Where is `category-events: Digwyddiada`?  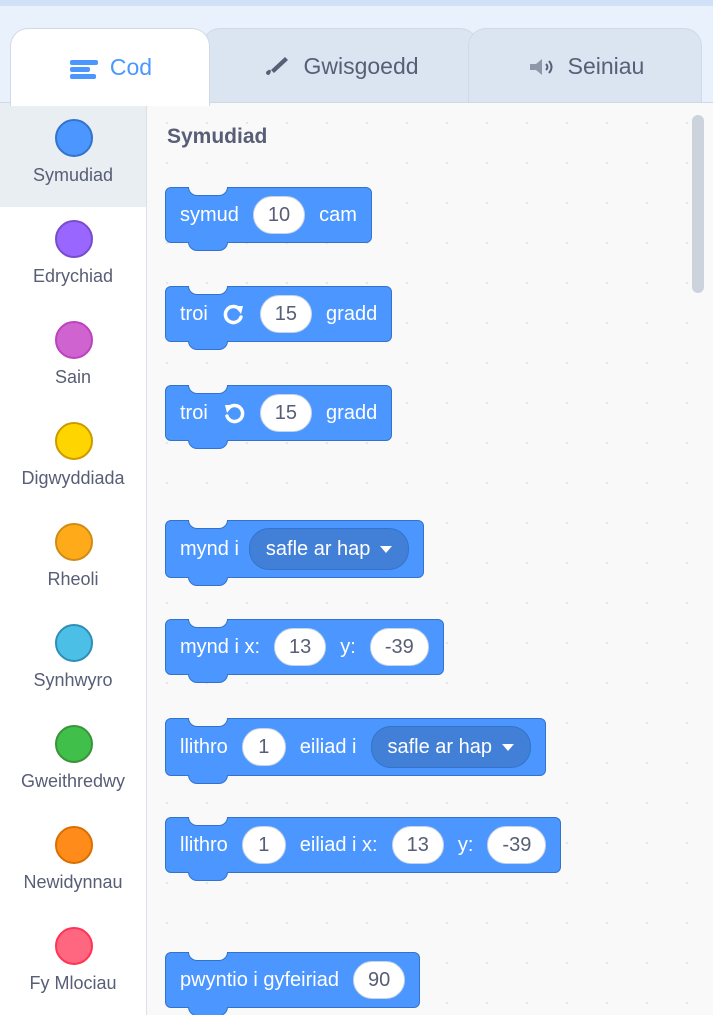 category-events: Digwyddiada is located at coordinates (73, 458).